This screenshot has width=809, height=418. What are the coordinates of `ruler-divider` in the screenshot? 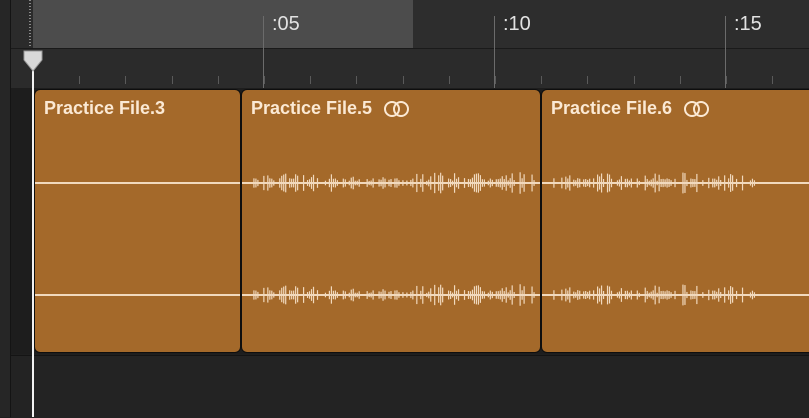 It's located at (410, 48).